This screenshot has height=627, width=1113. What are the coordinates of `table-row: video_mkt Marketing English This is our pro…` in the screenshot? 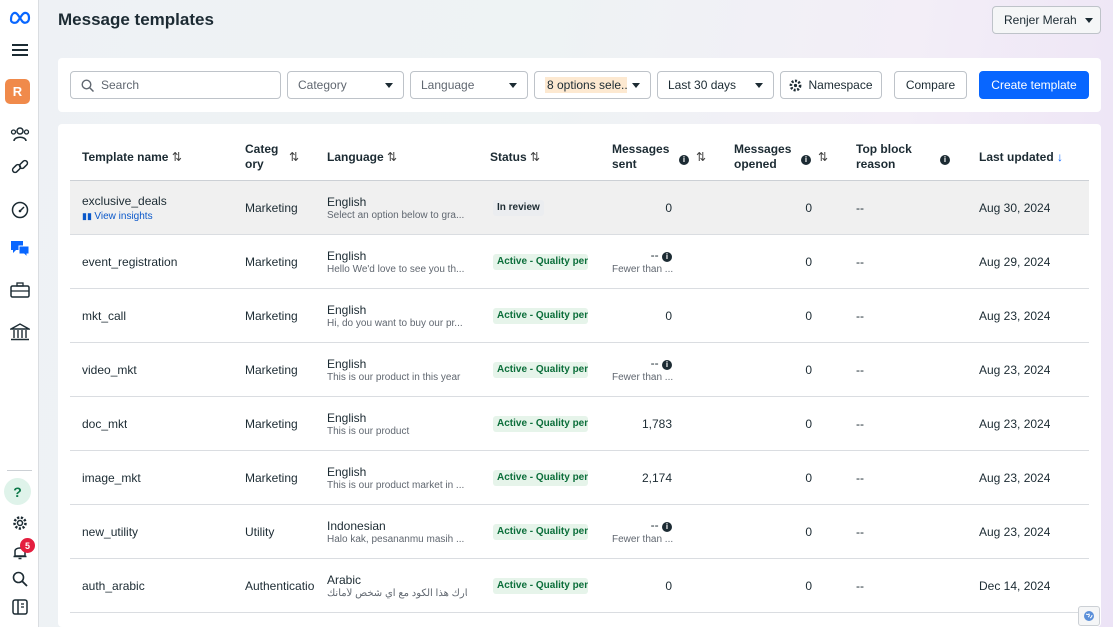 It's located at (579, 370).